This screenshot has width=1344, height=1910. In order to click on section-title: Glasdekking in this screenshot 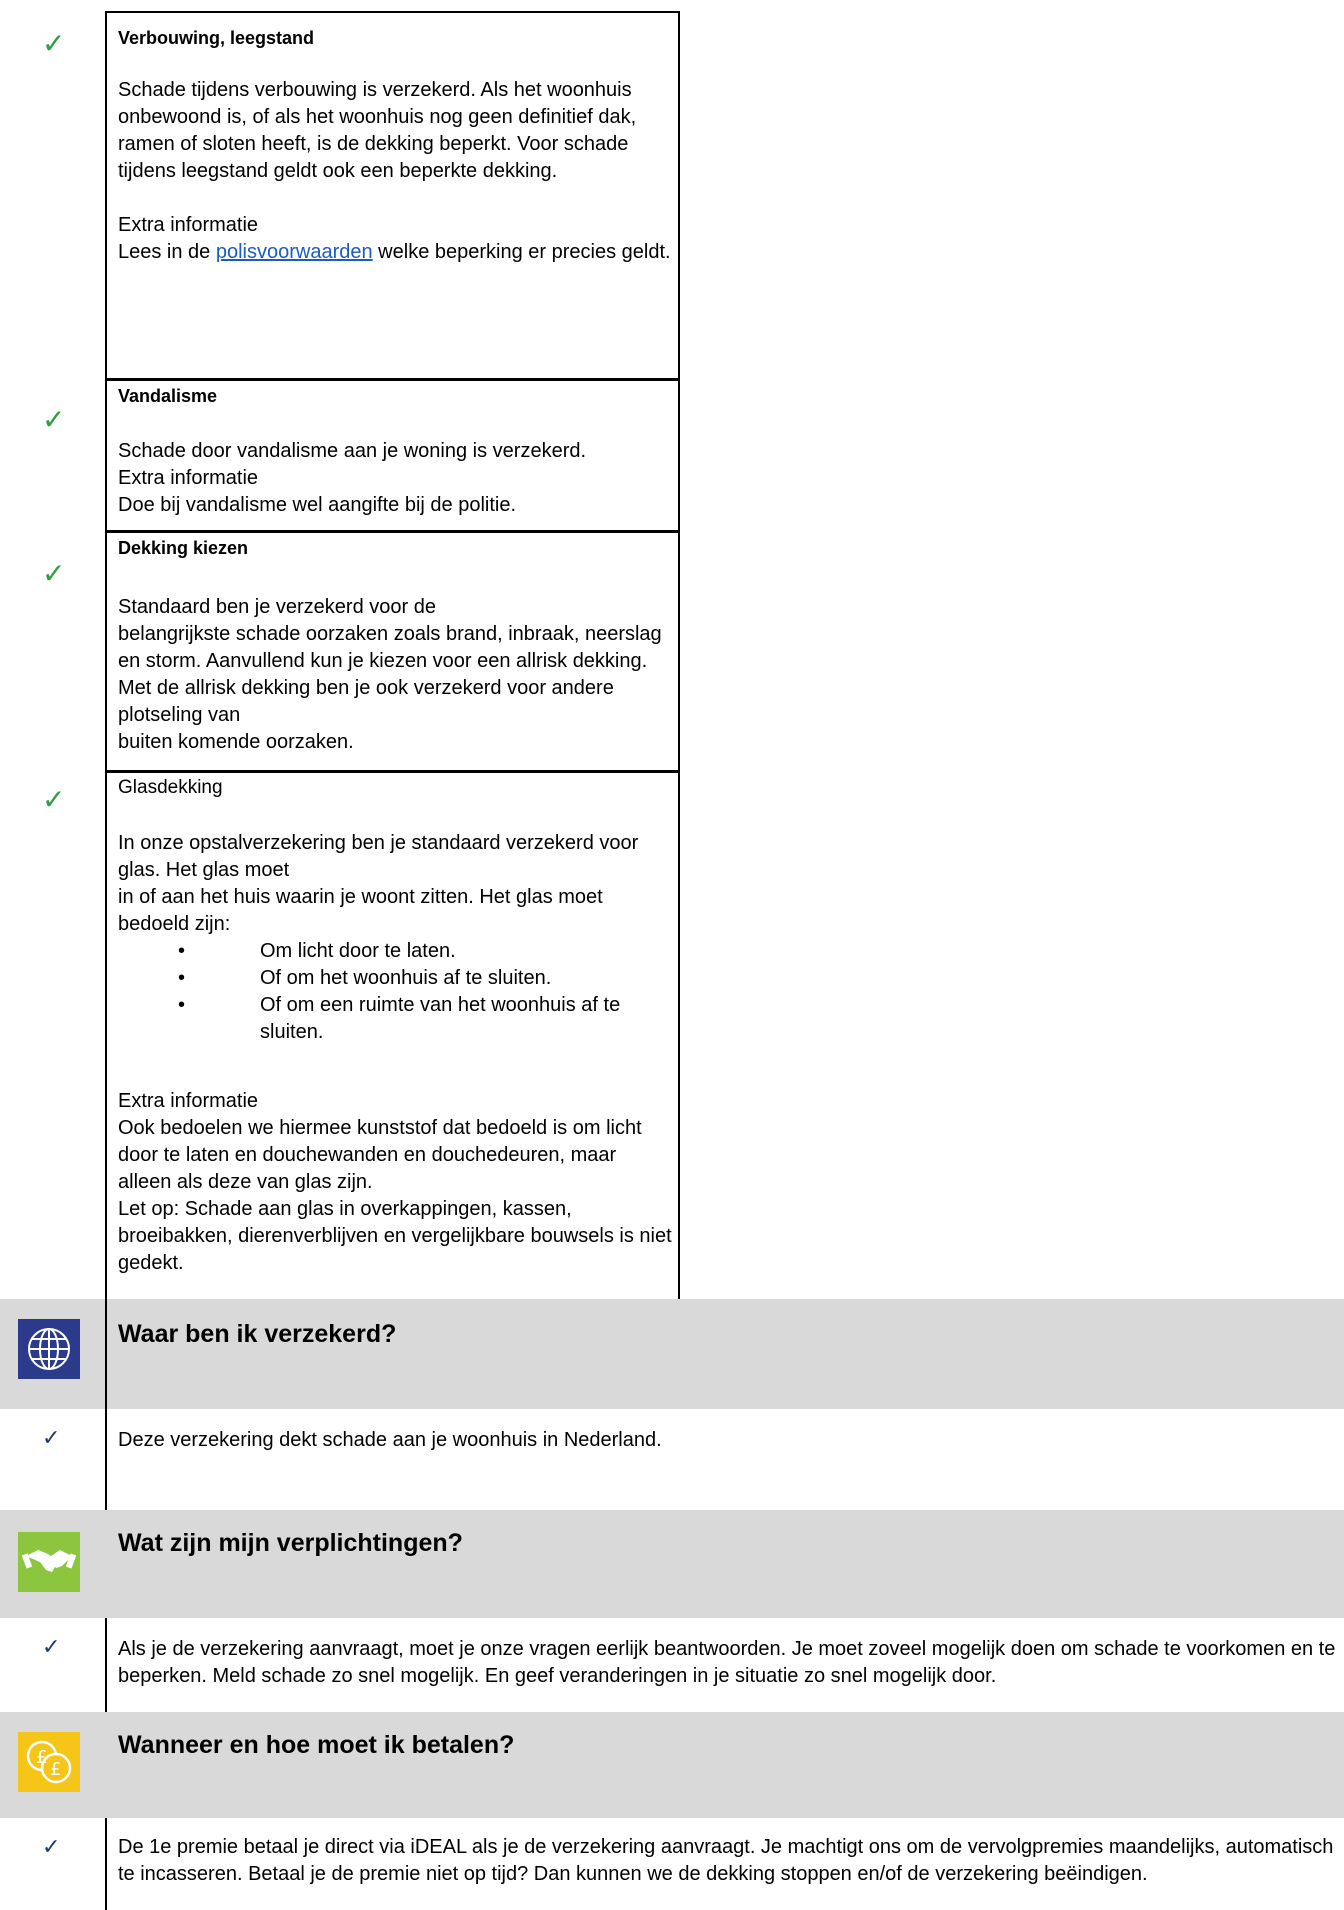, I will do `click(170, 787)`.